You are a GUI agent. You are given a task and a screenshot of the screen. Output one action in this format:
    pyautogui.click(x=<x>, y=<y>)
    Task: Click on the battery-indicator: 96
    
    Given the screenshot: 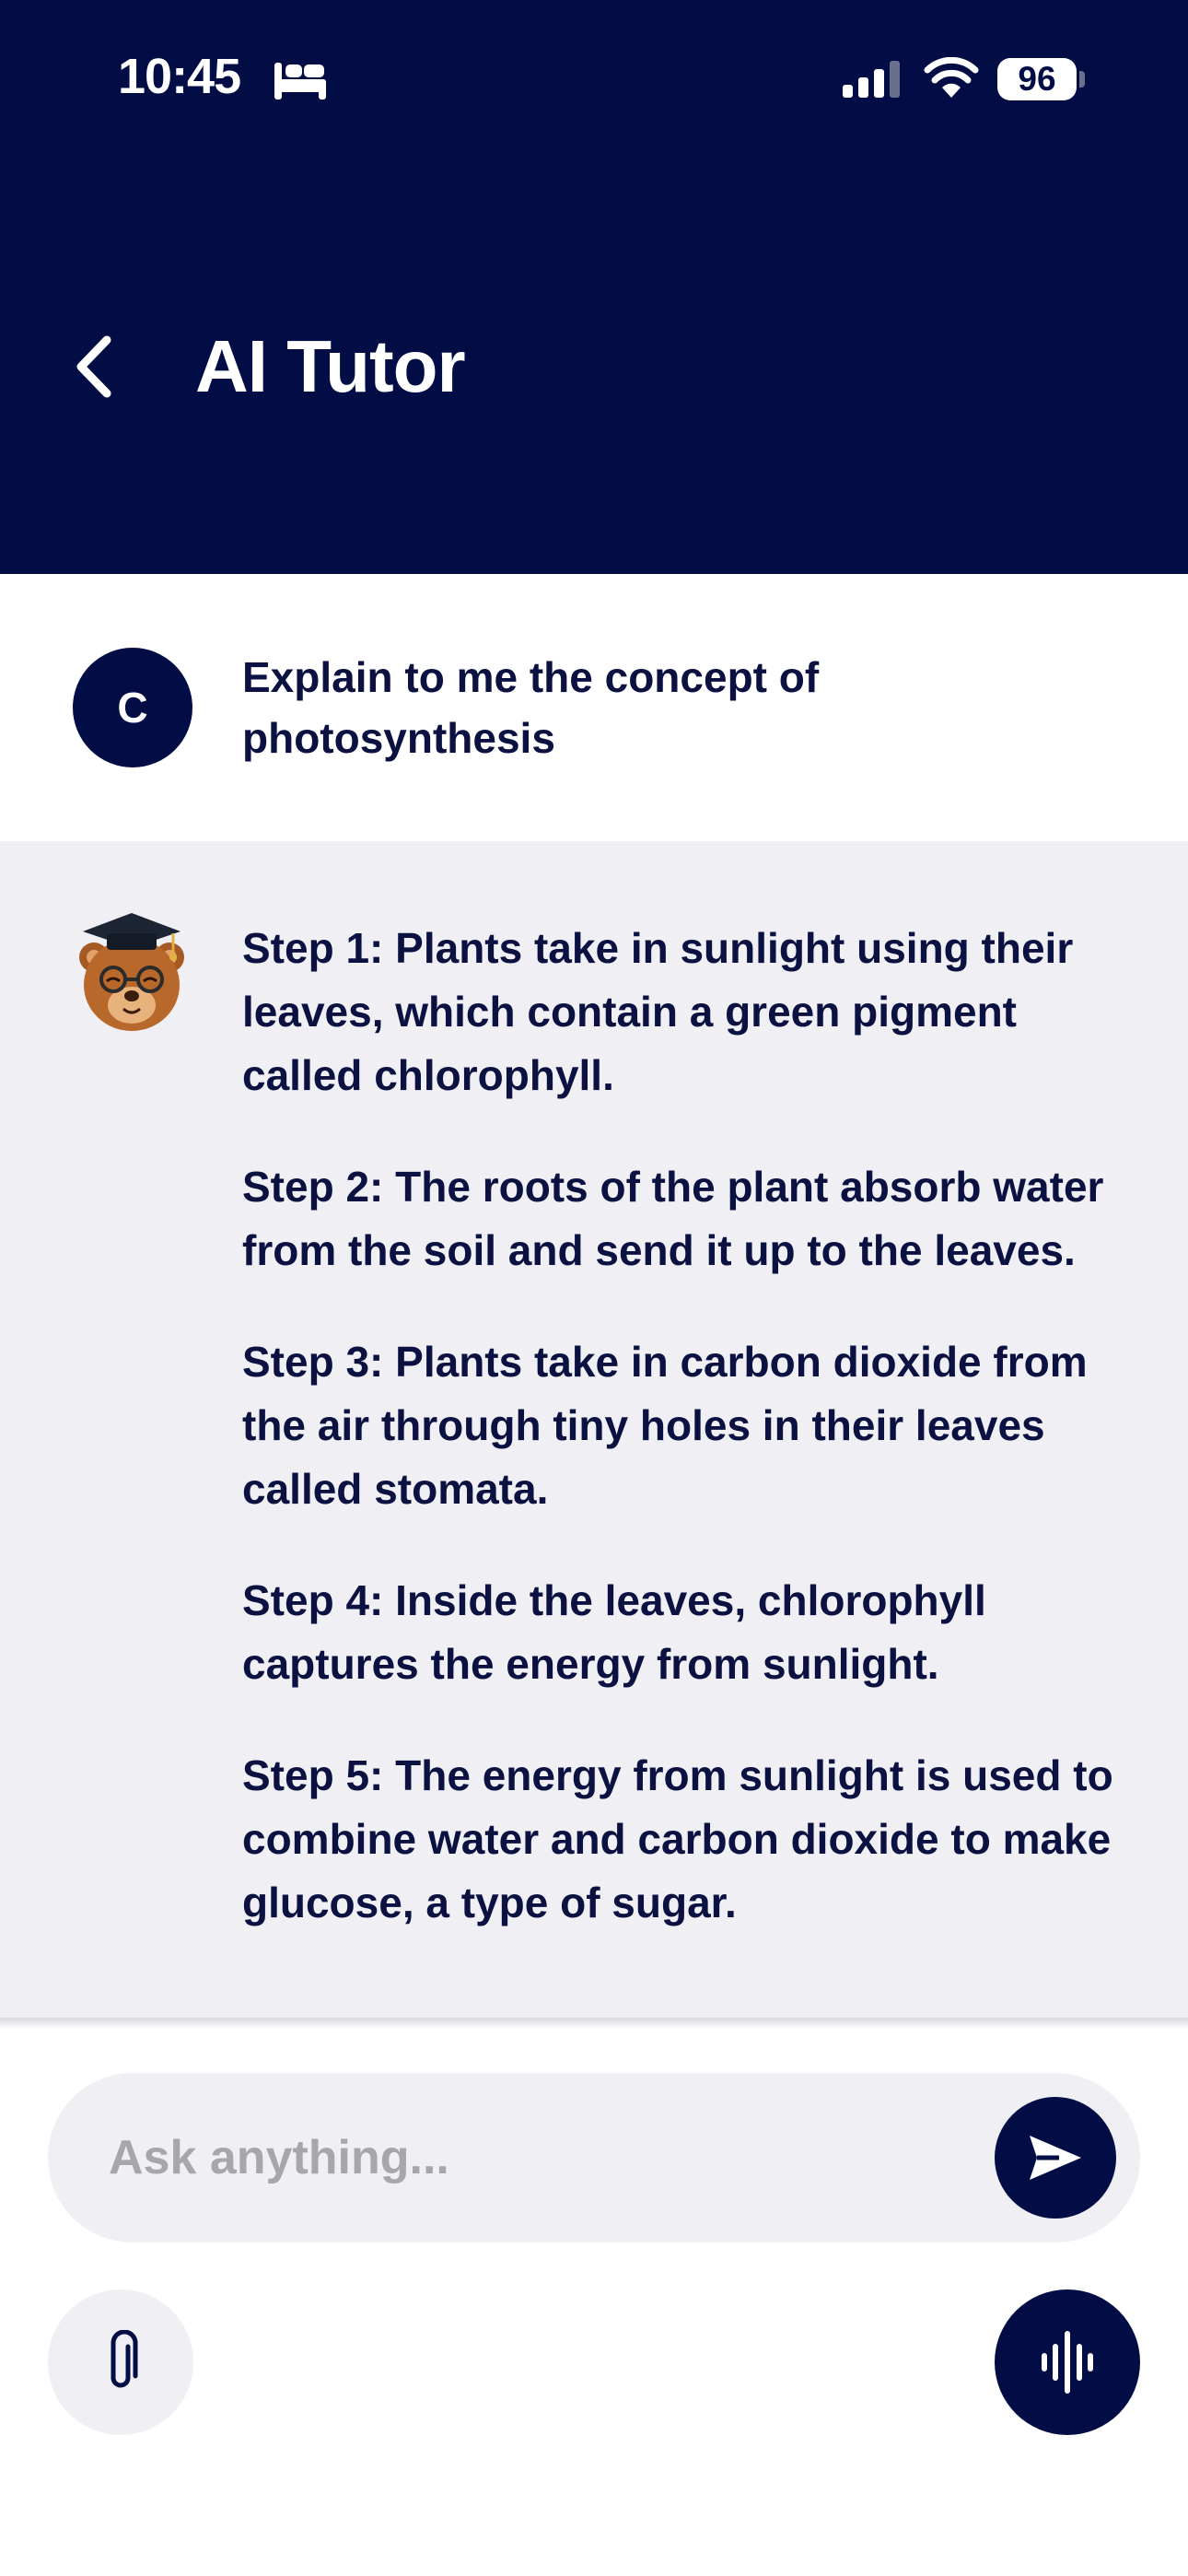 What is the action you would take?
    pyautogui.click(x=1037, y=79)
    